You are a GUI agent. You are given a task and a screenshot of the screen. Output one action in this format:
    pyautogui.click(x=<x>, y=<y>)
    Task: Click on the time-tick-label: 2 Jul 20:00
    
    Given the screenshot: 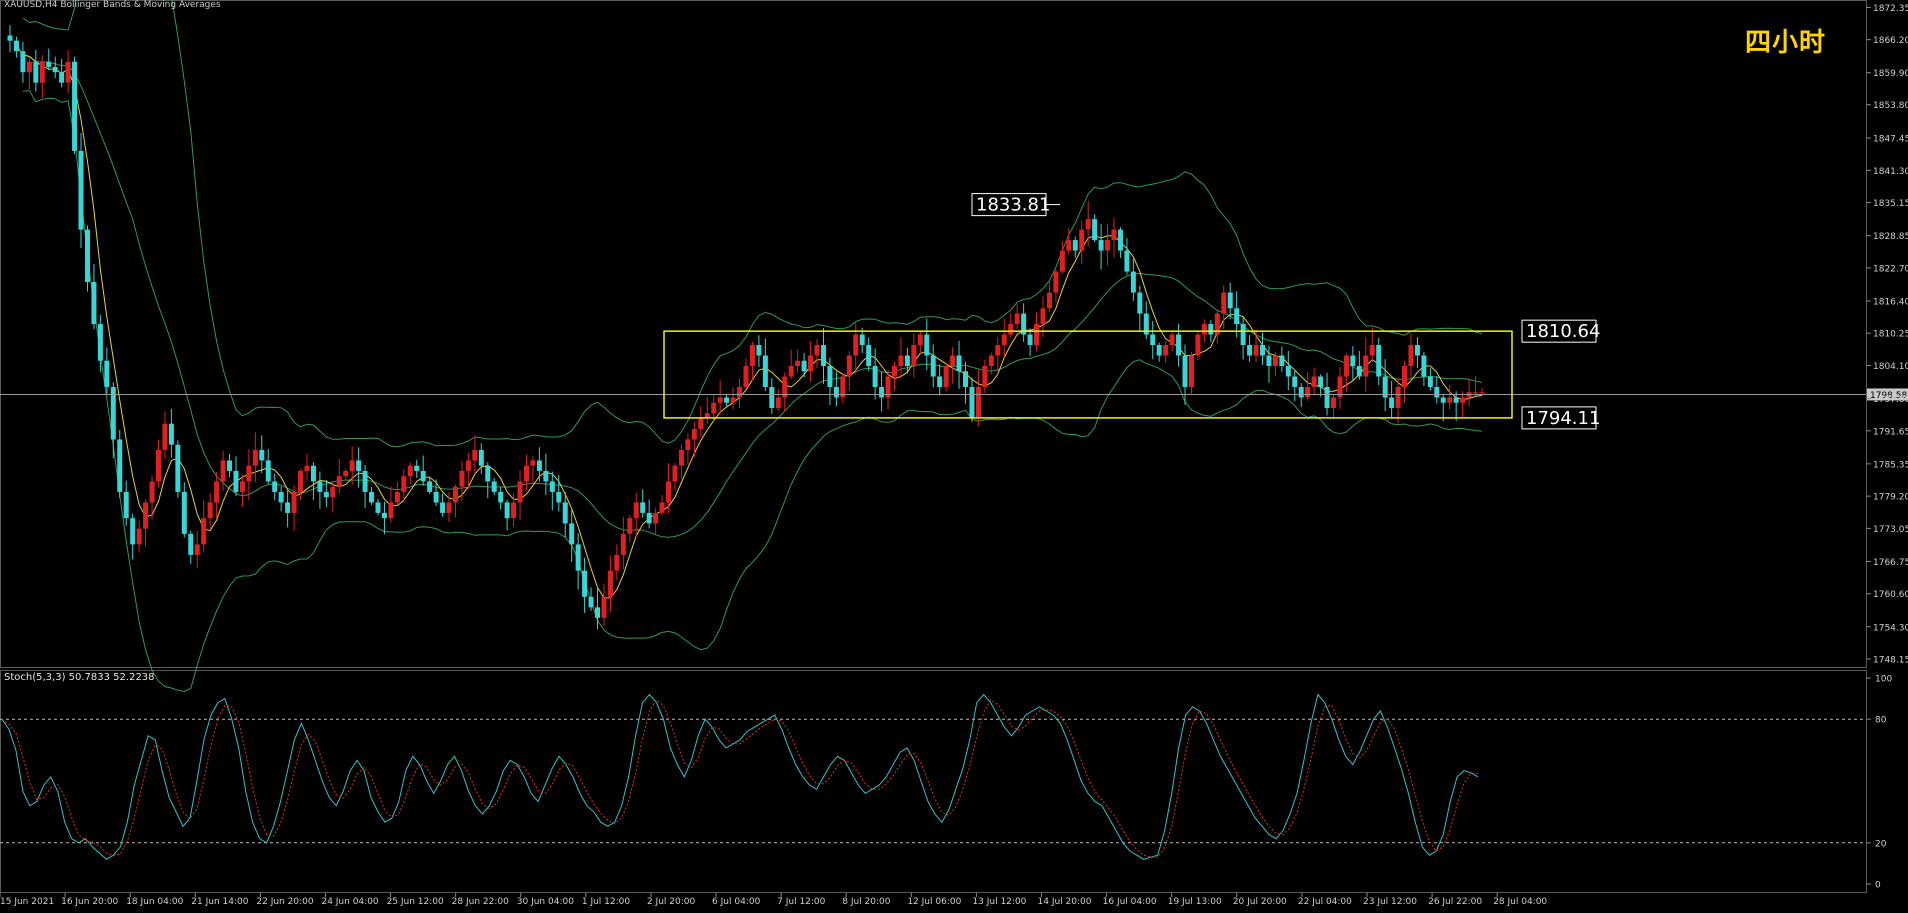 What is the action you would take?
    pyautogui.click(x=671, y=902)
    